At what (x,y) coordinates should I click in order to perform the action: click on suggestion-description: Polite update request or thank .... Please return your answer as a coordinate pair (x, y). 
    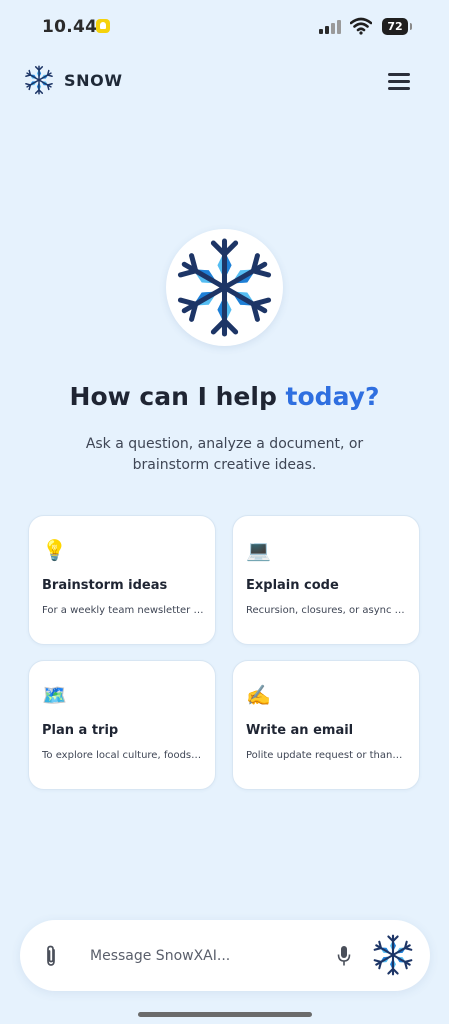
    Looking at the image, I should click on (327, 755).